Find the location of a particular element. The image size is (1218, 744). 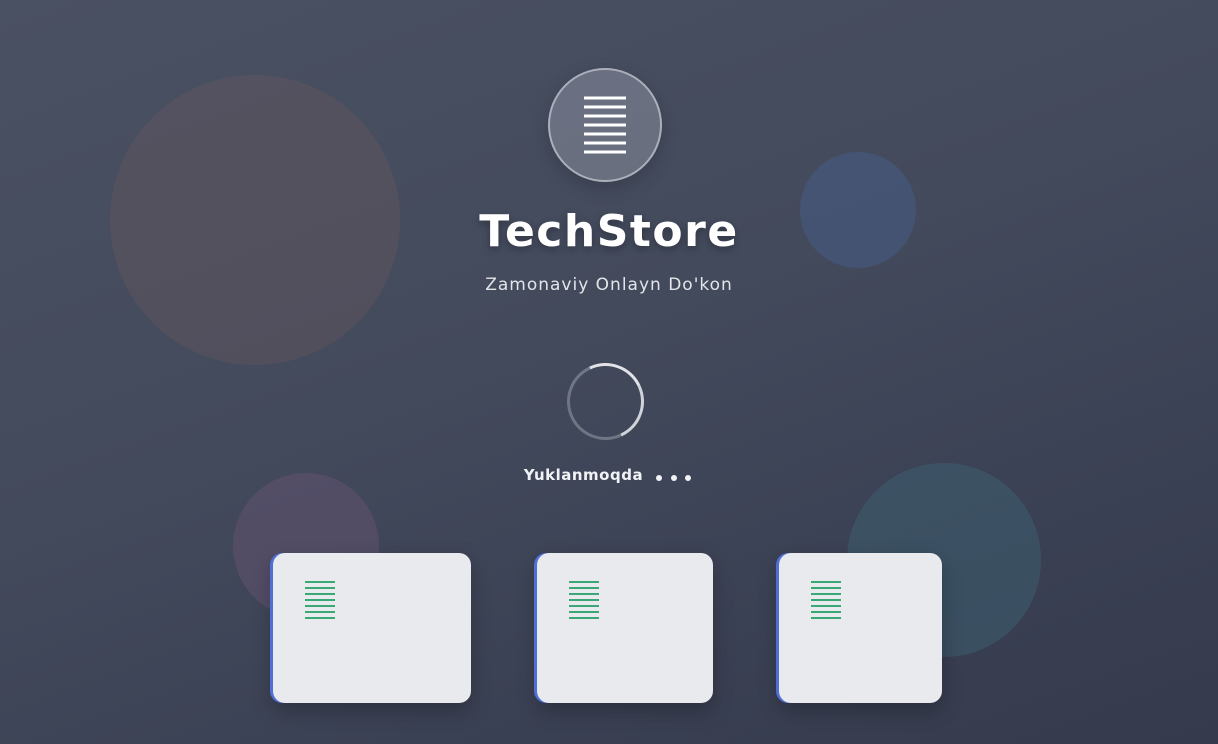

loading-dots is located at coordinates (674, 476).